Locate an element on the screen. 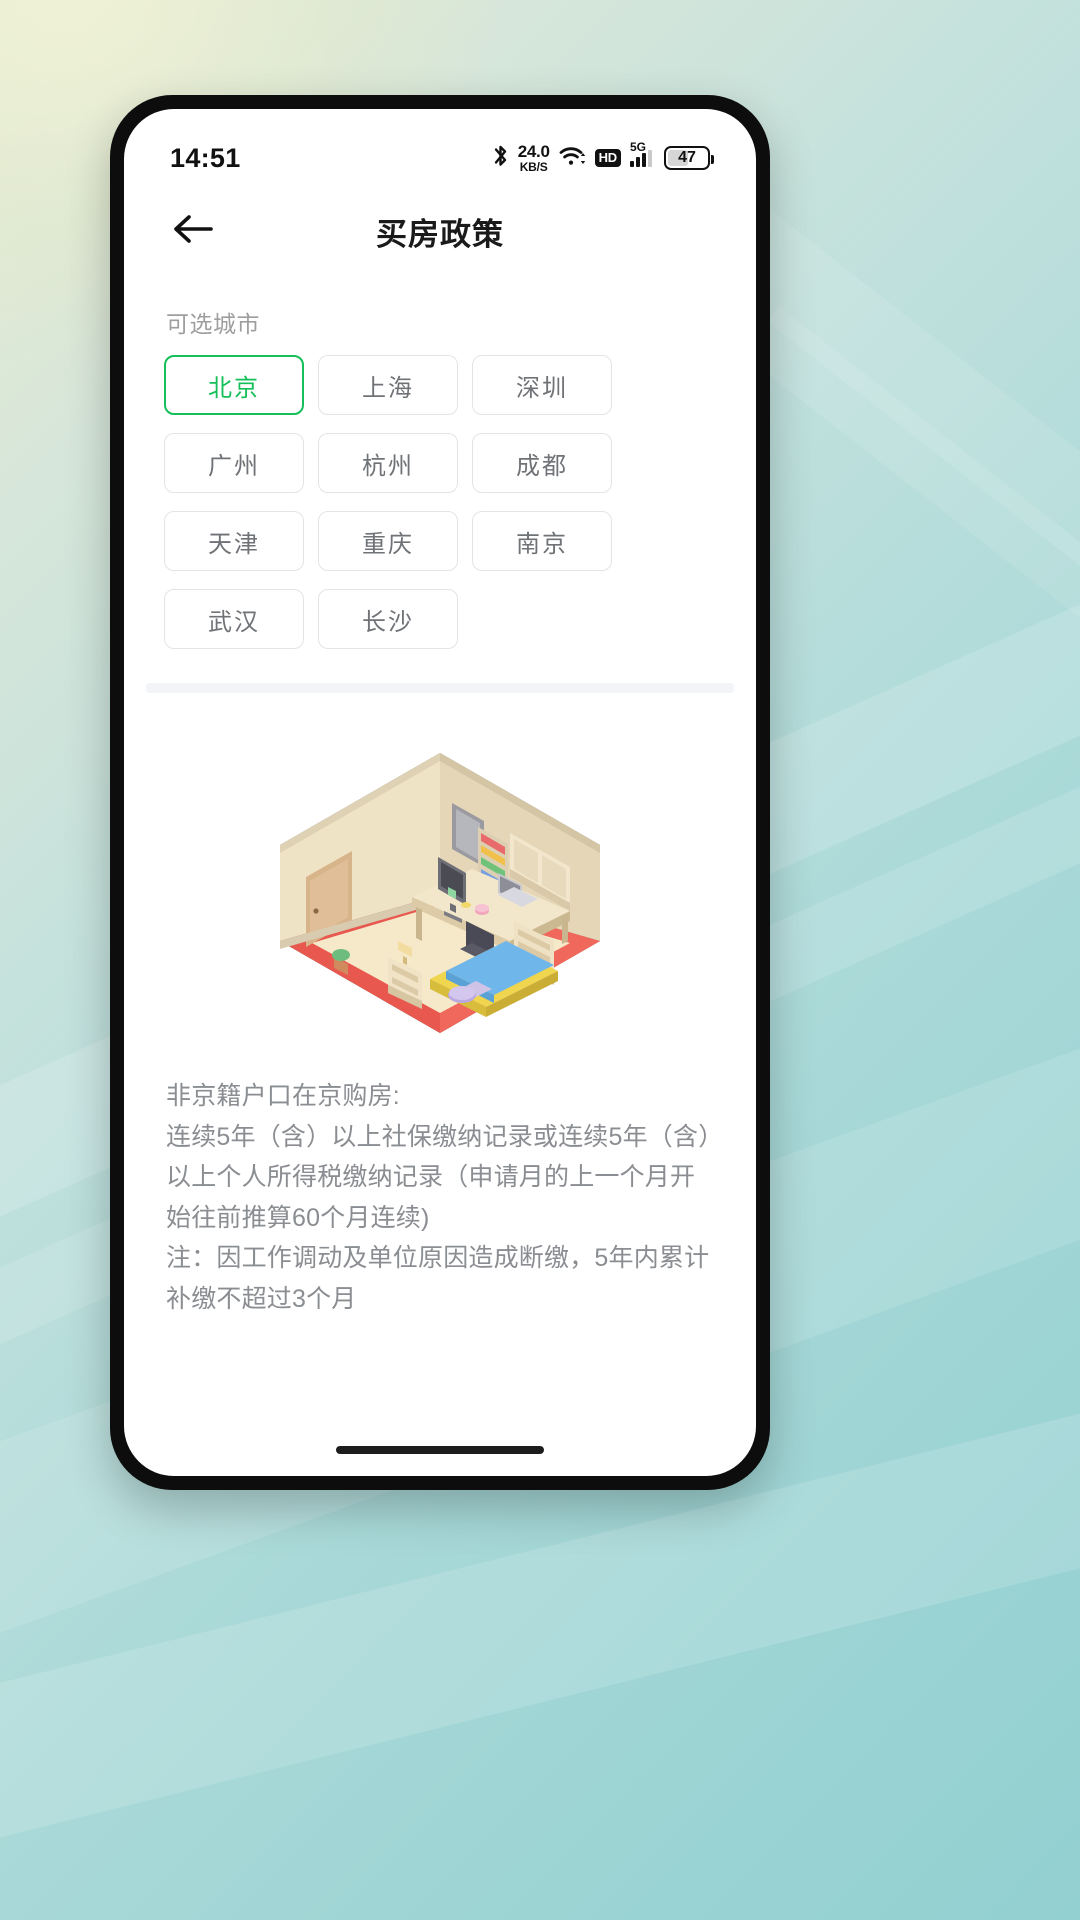 The width and height of the screenshot is (1080, 1920). city-chip-武汉: 武汉 is located at coordinates (234, 619).